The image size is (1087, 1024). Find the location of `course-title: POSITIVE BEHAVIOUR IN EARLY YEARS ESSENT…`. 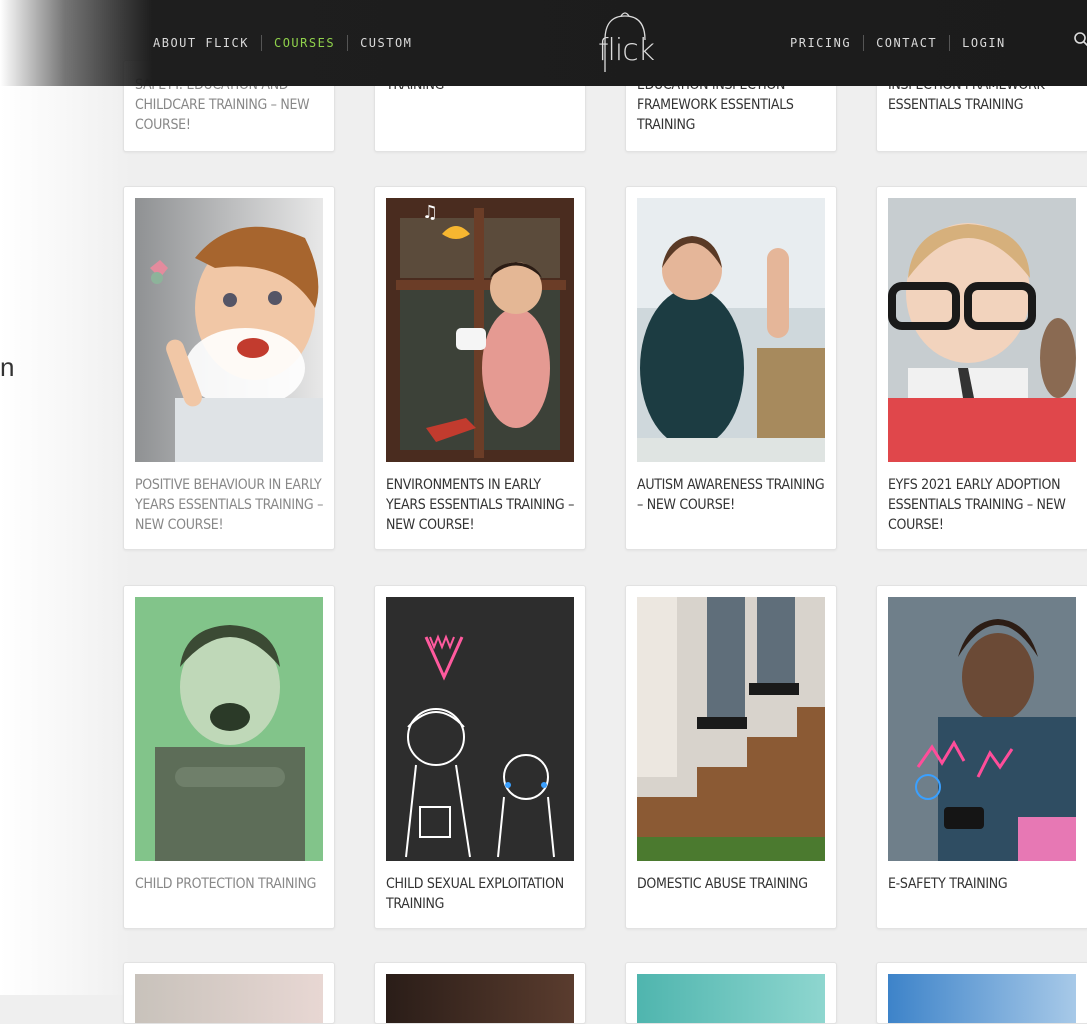

course-title: POSITIVE BEHAVIOUR IN EARLY YEARS ESSENT… is located at coordinates (231, 505).